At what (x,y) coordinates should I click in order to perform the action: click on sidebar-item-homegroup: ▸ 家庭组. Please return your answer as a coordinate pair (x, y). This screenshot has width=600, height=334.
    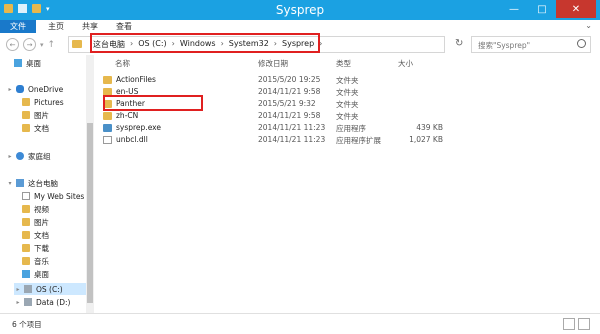
    Looking at the image, I should click on (28, 156).